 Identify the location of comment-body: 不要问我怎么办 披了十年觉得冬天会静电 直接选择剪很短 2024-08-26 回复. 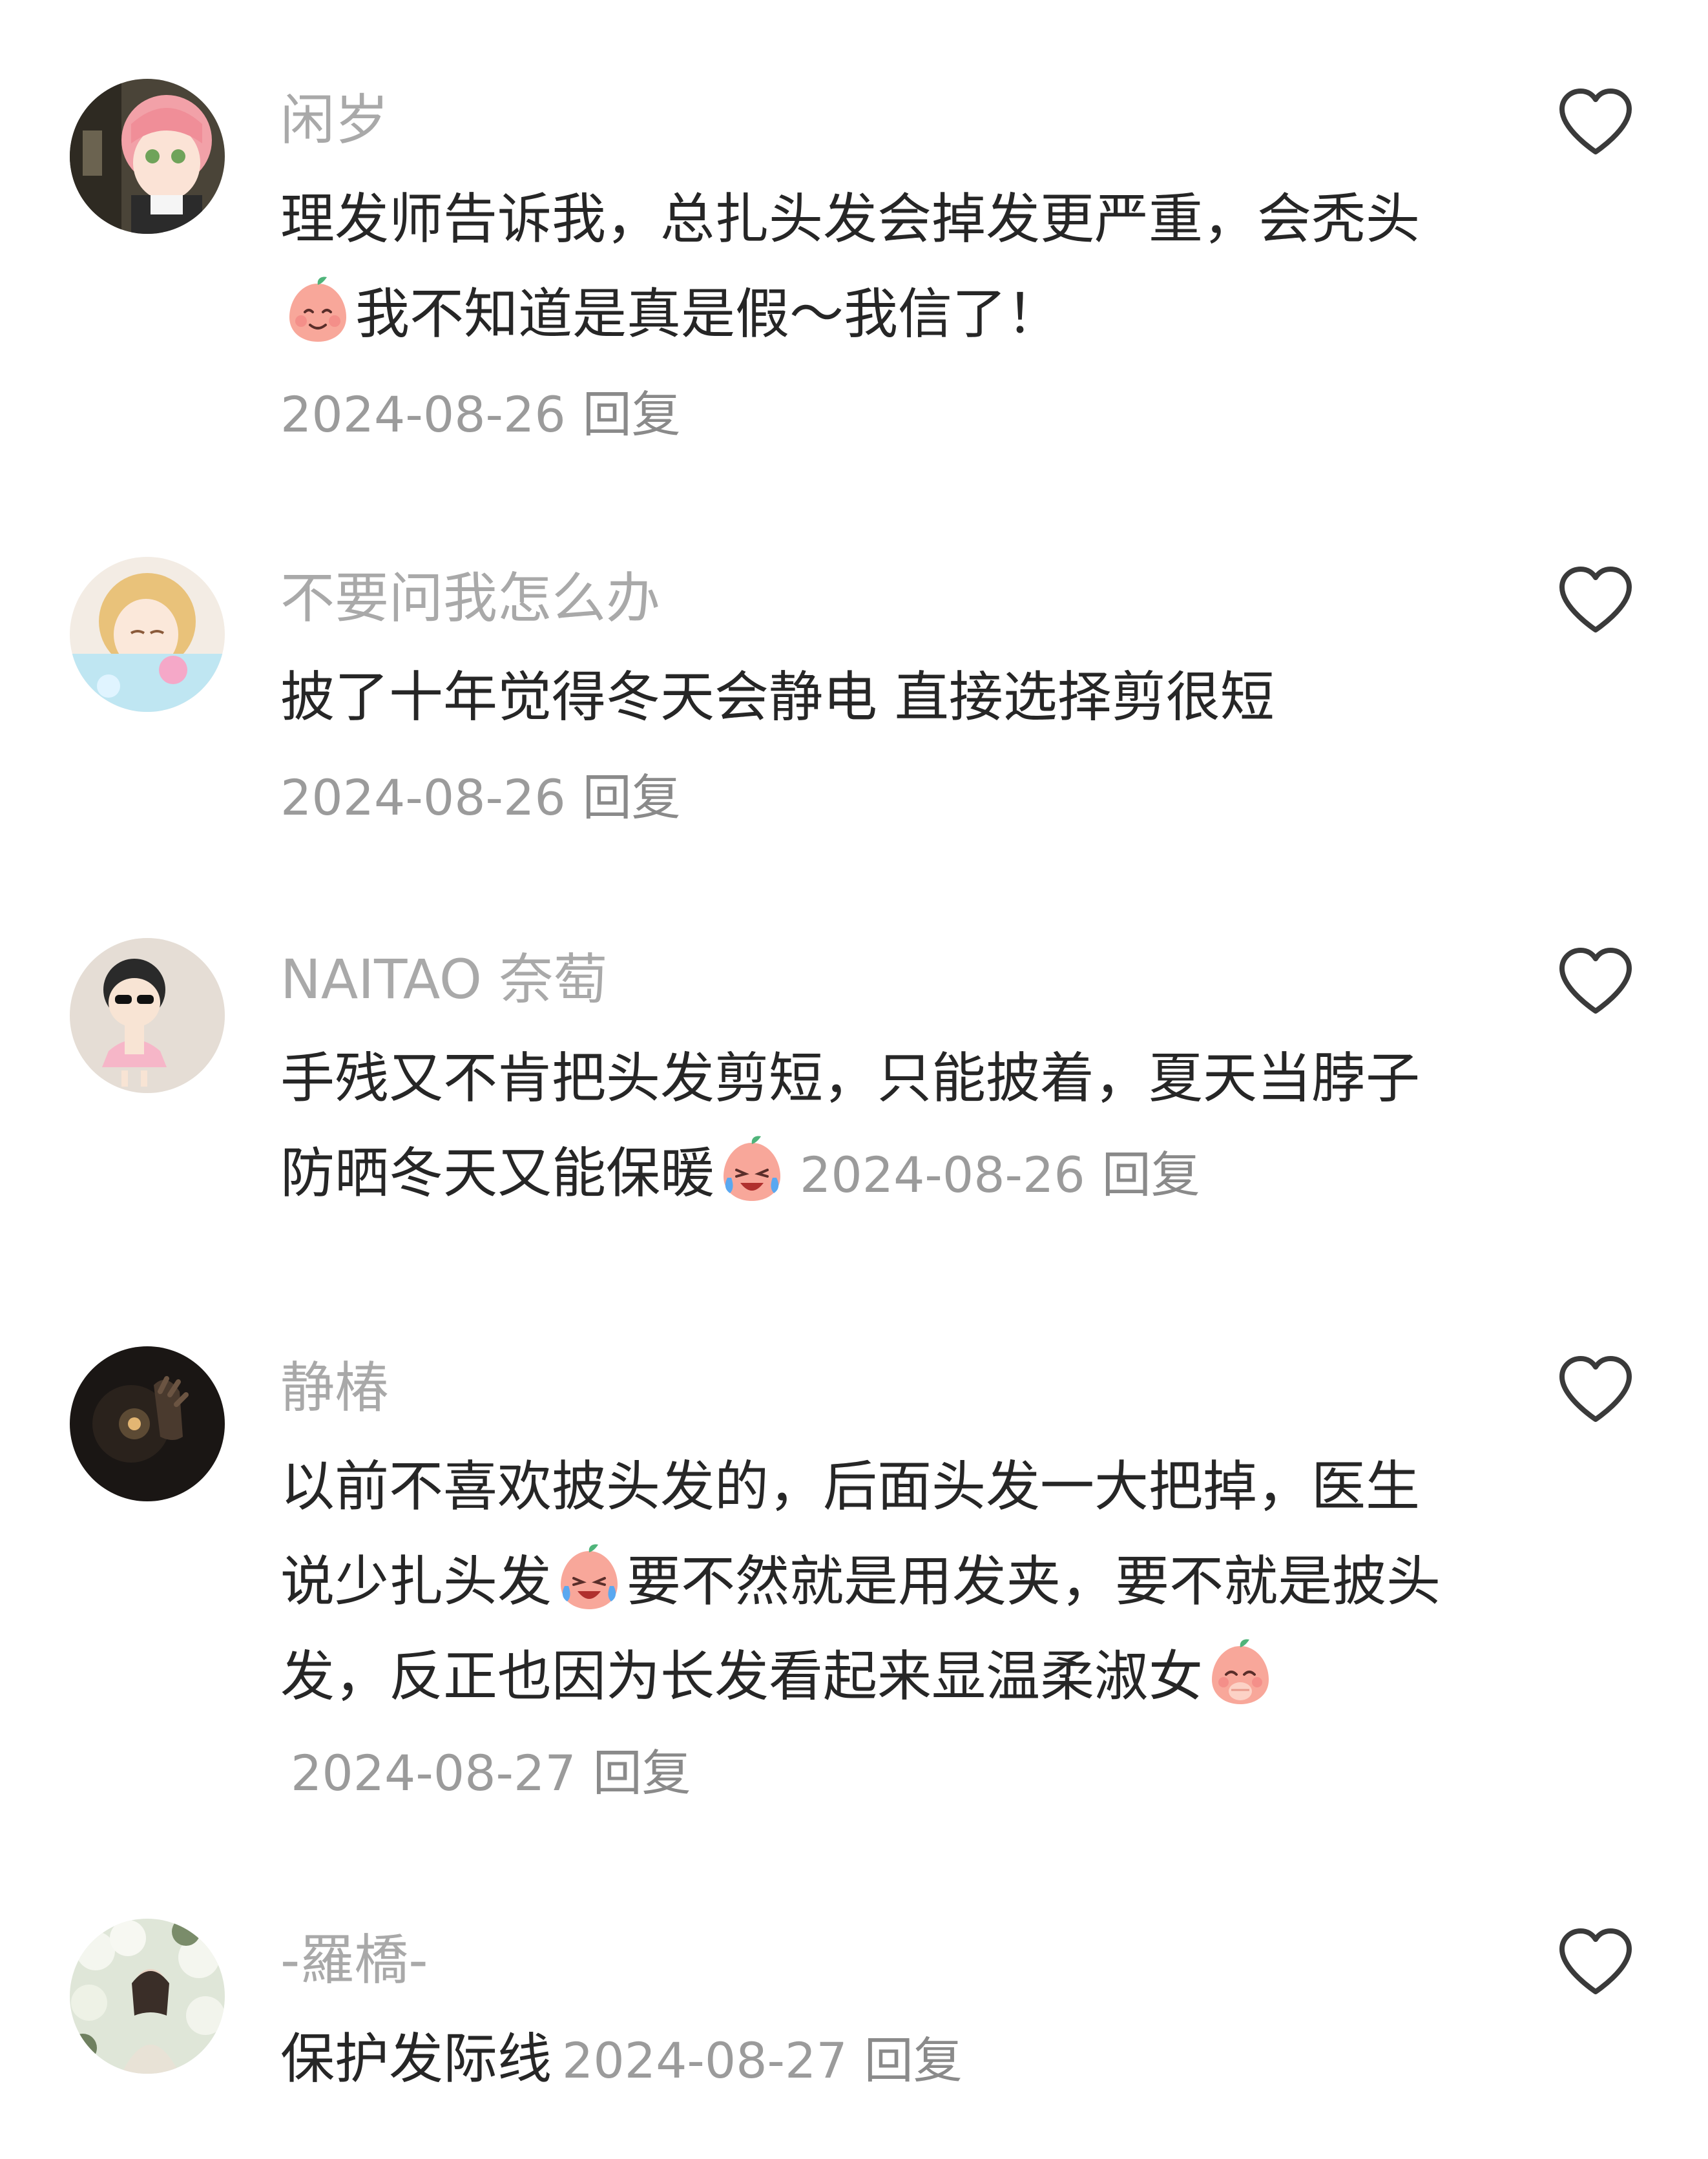
(874, 703).